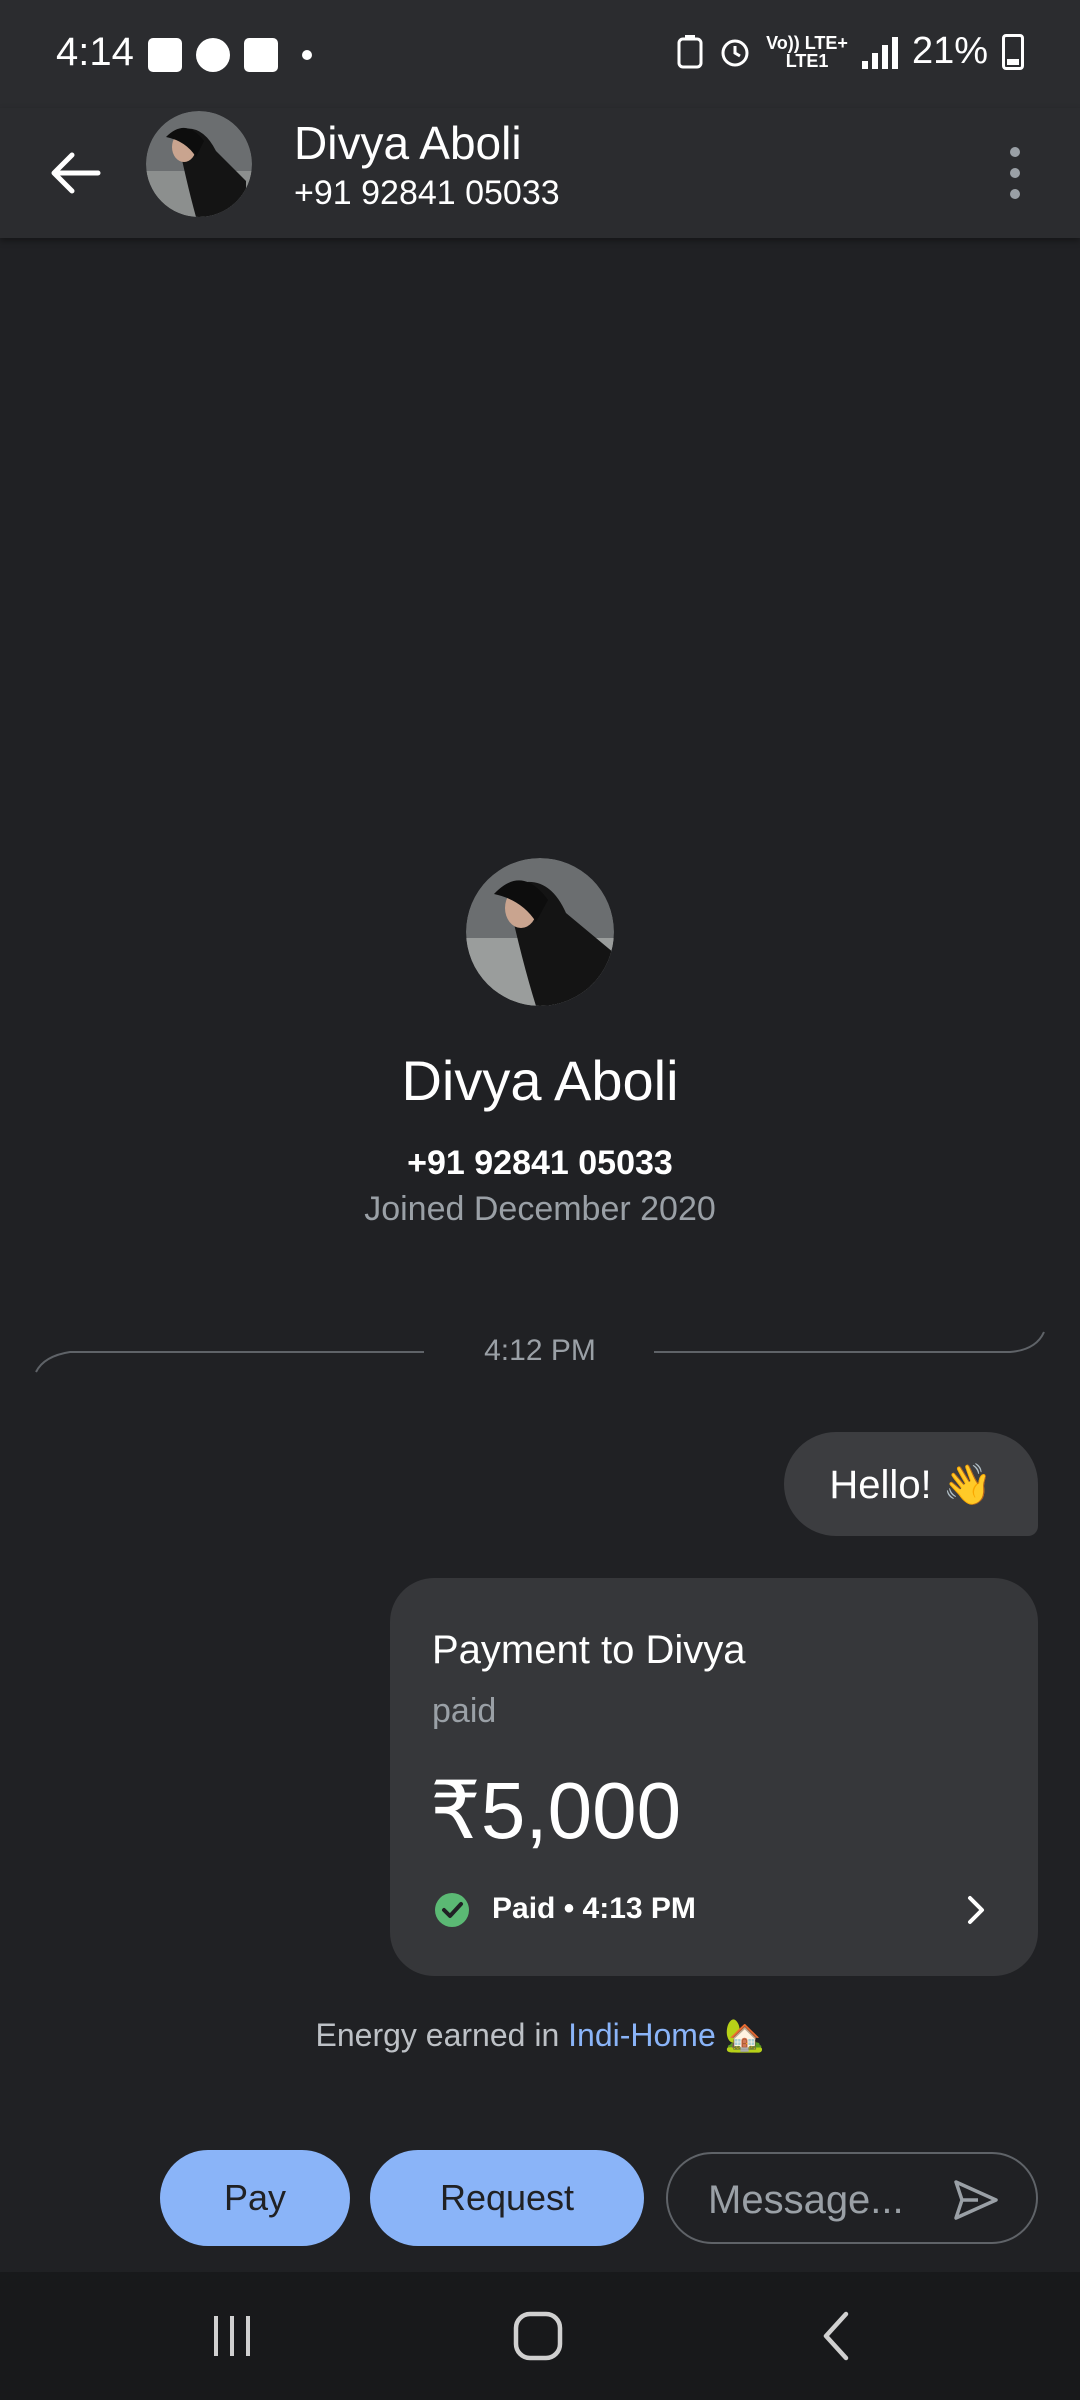 The width and height of the screenshot is (1080, 2400). Describe the element at coordinates (442, 2035) in the screenshot. I see `energy-prefix: Energy earned in` at that location.